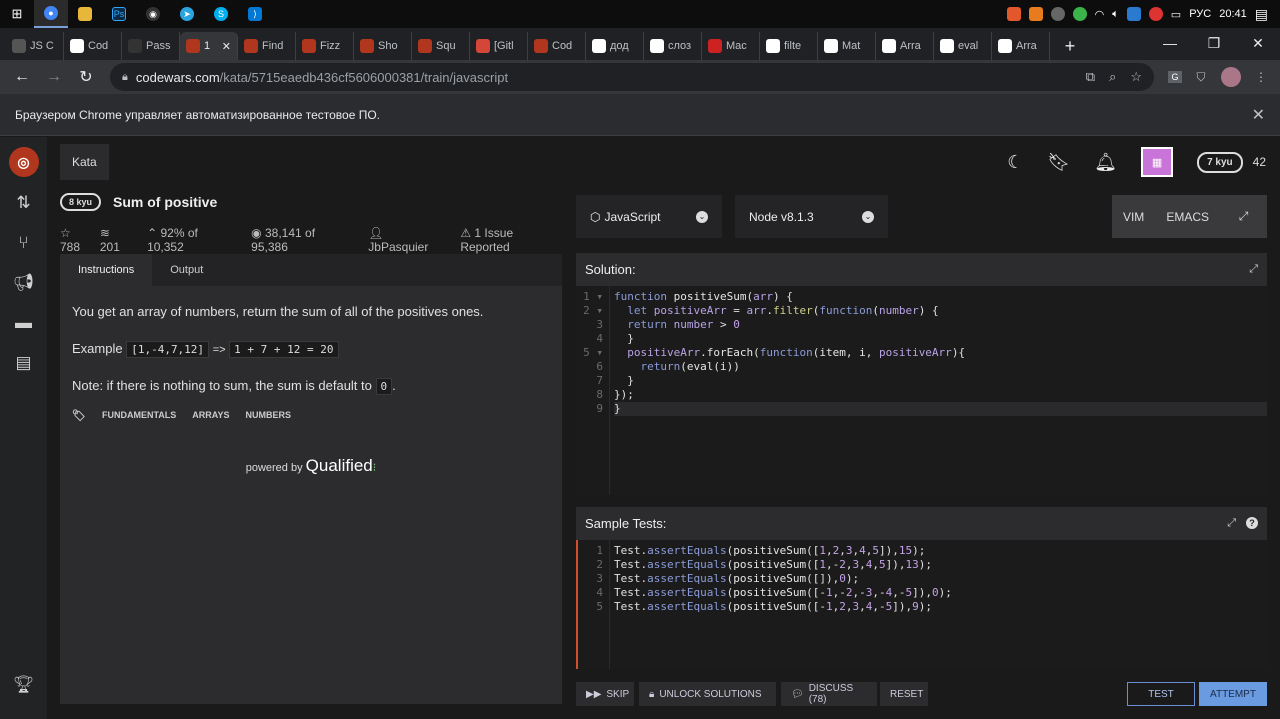 Image resolution: width=1280 pixels, height=719 pixels. I want to click on codewars-header: Kata ☾ 🔖︎ 🔔︎ ▦ 7 kyu 42, so click(663, 162).